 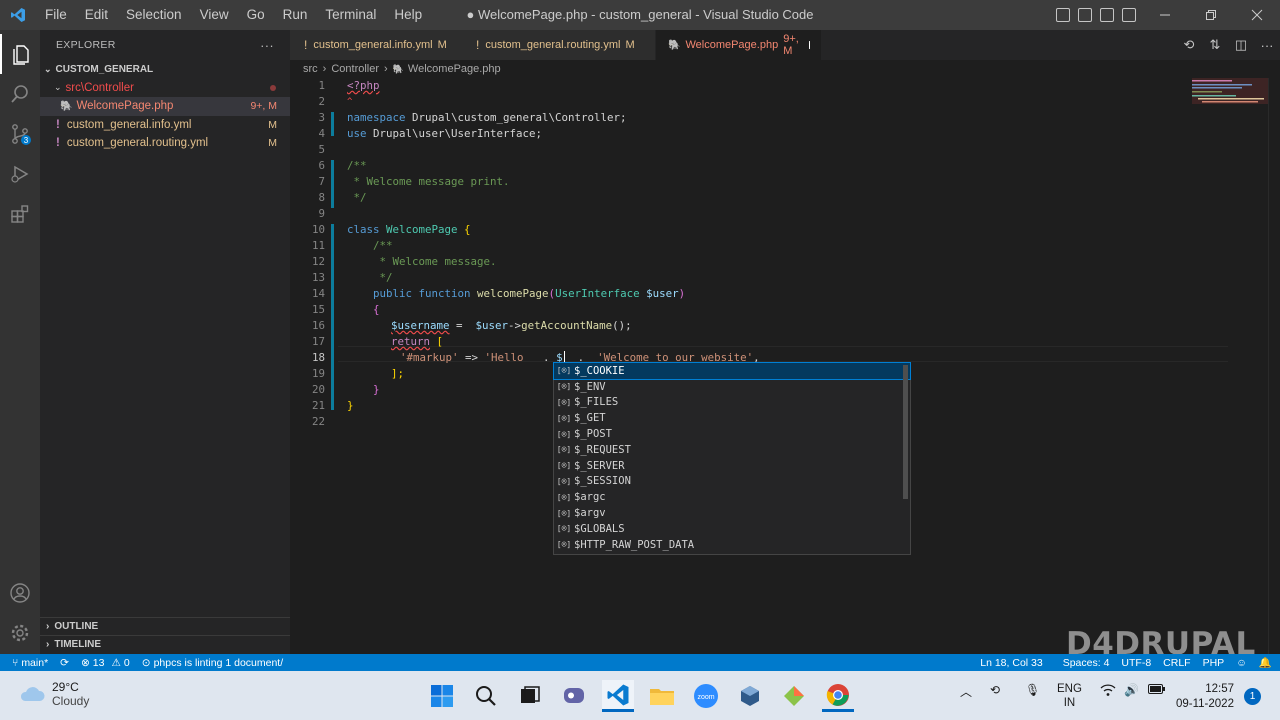 What do you see at coordinates (507, 357) in the screenshot?
I see `string: 'Hello` at bounding box center [507, 357].